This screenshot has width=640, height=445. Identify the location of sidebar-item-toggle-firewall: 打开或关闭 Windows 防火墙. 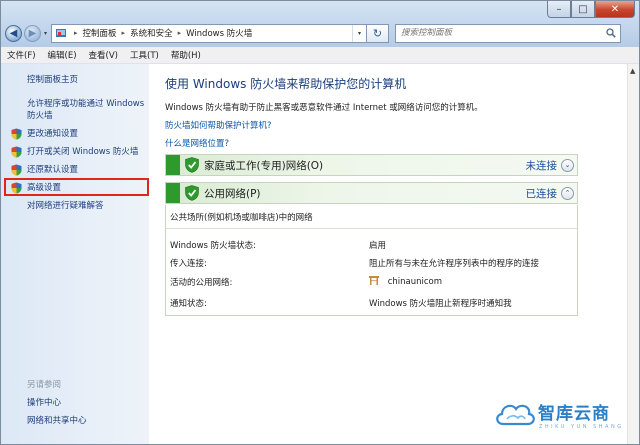
(75, 152).